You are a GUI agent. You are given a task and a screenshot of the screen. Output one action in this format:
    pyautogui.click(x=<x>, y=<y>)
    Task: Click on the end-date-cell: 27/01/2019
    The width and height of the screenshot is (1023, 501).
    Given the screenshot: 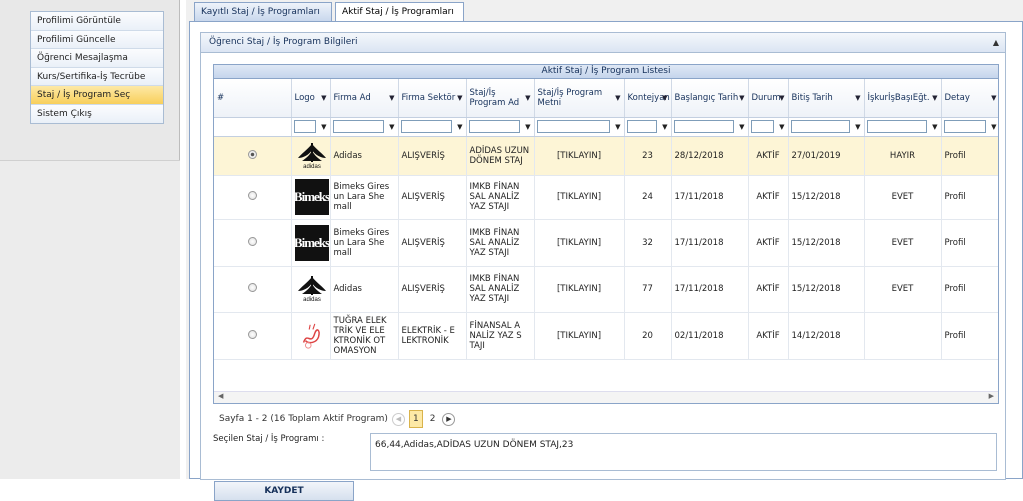 What is the action you would take?
    pyautogui.click(x=826, y=156)
    